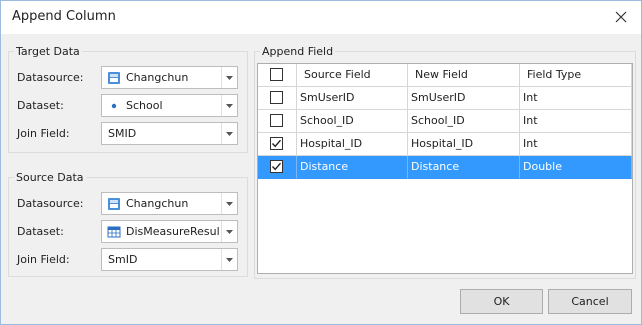 The width and height of the screenshot is (642, 325). I want to click on table-row: SmUserID SmUserID Int, so click(445, 98).